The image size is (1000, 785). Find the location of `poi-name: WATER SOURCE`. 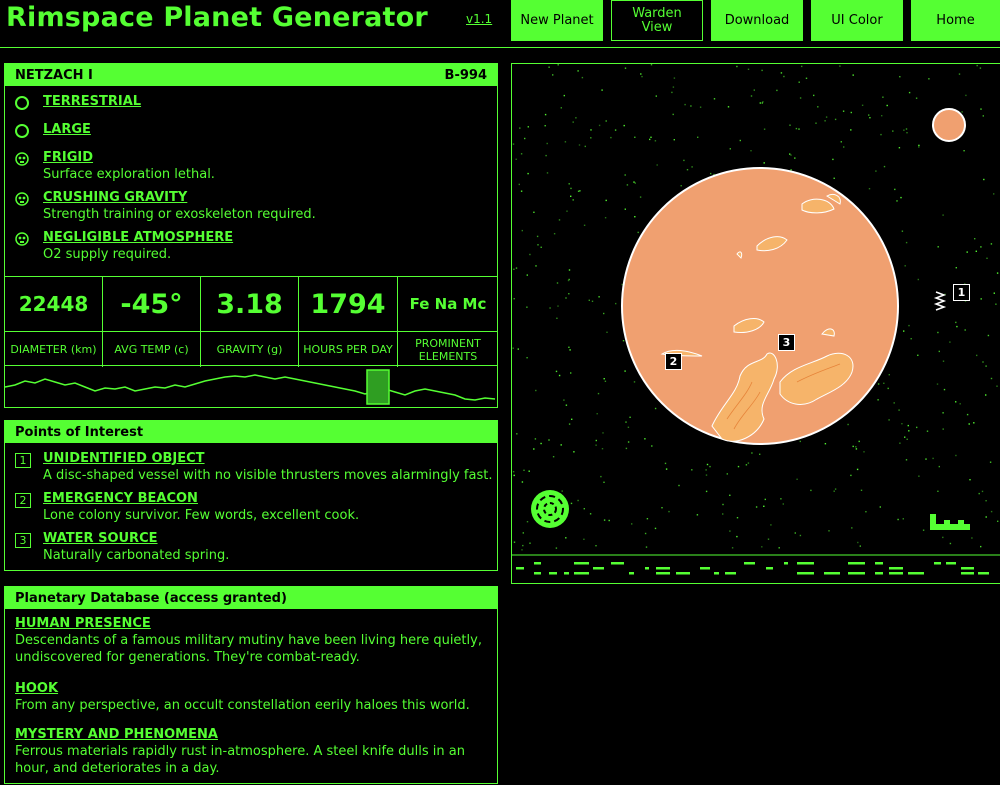

poi-name: WATER SOURCE is located at coordinates (100, 538).